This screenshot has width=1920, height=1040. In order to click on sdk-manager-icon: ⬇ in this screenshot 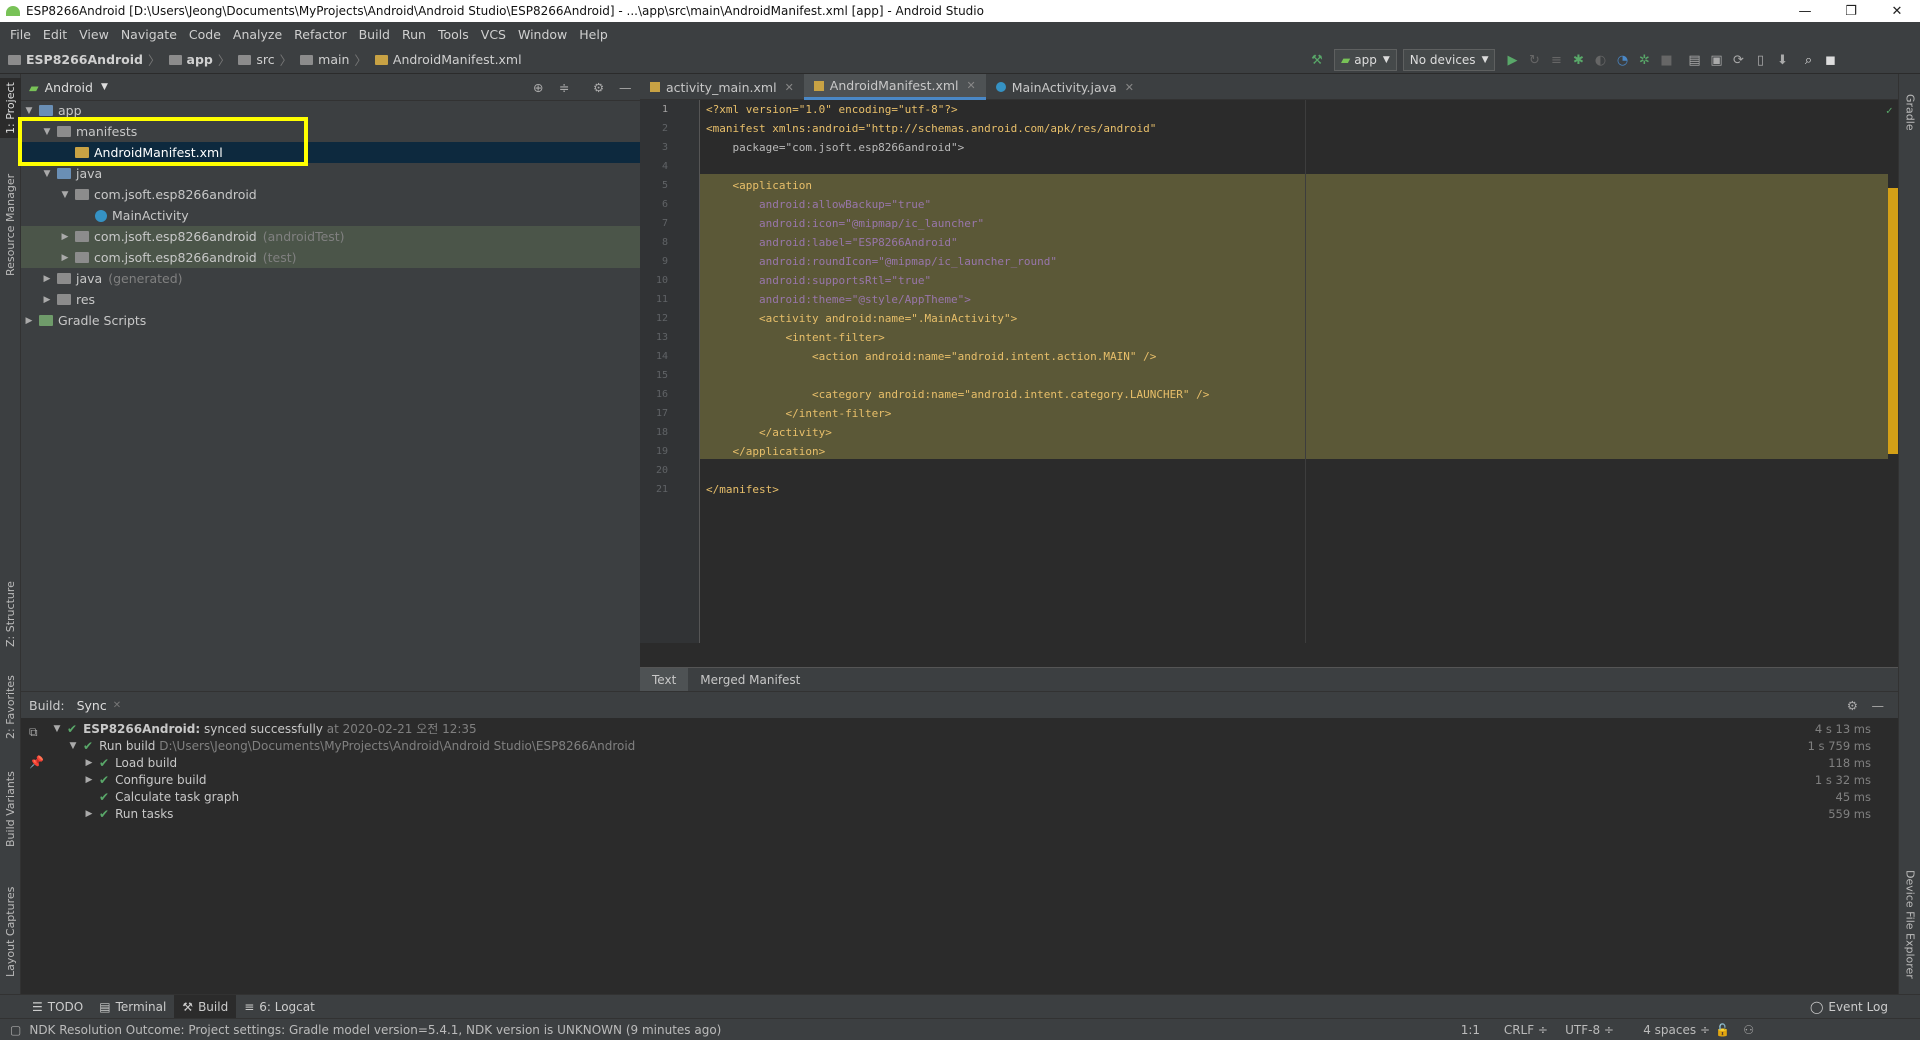, I will do `click(1782, 60)`.